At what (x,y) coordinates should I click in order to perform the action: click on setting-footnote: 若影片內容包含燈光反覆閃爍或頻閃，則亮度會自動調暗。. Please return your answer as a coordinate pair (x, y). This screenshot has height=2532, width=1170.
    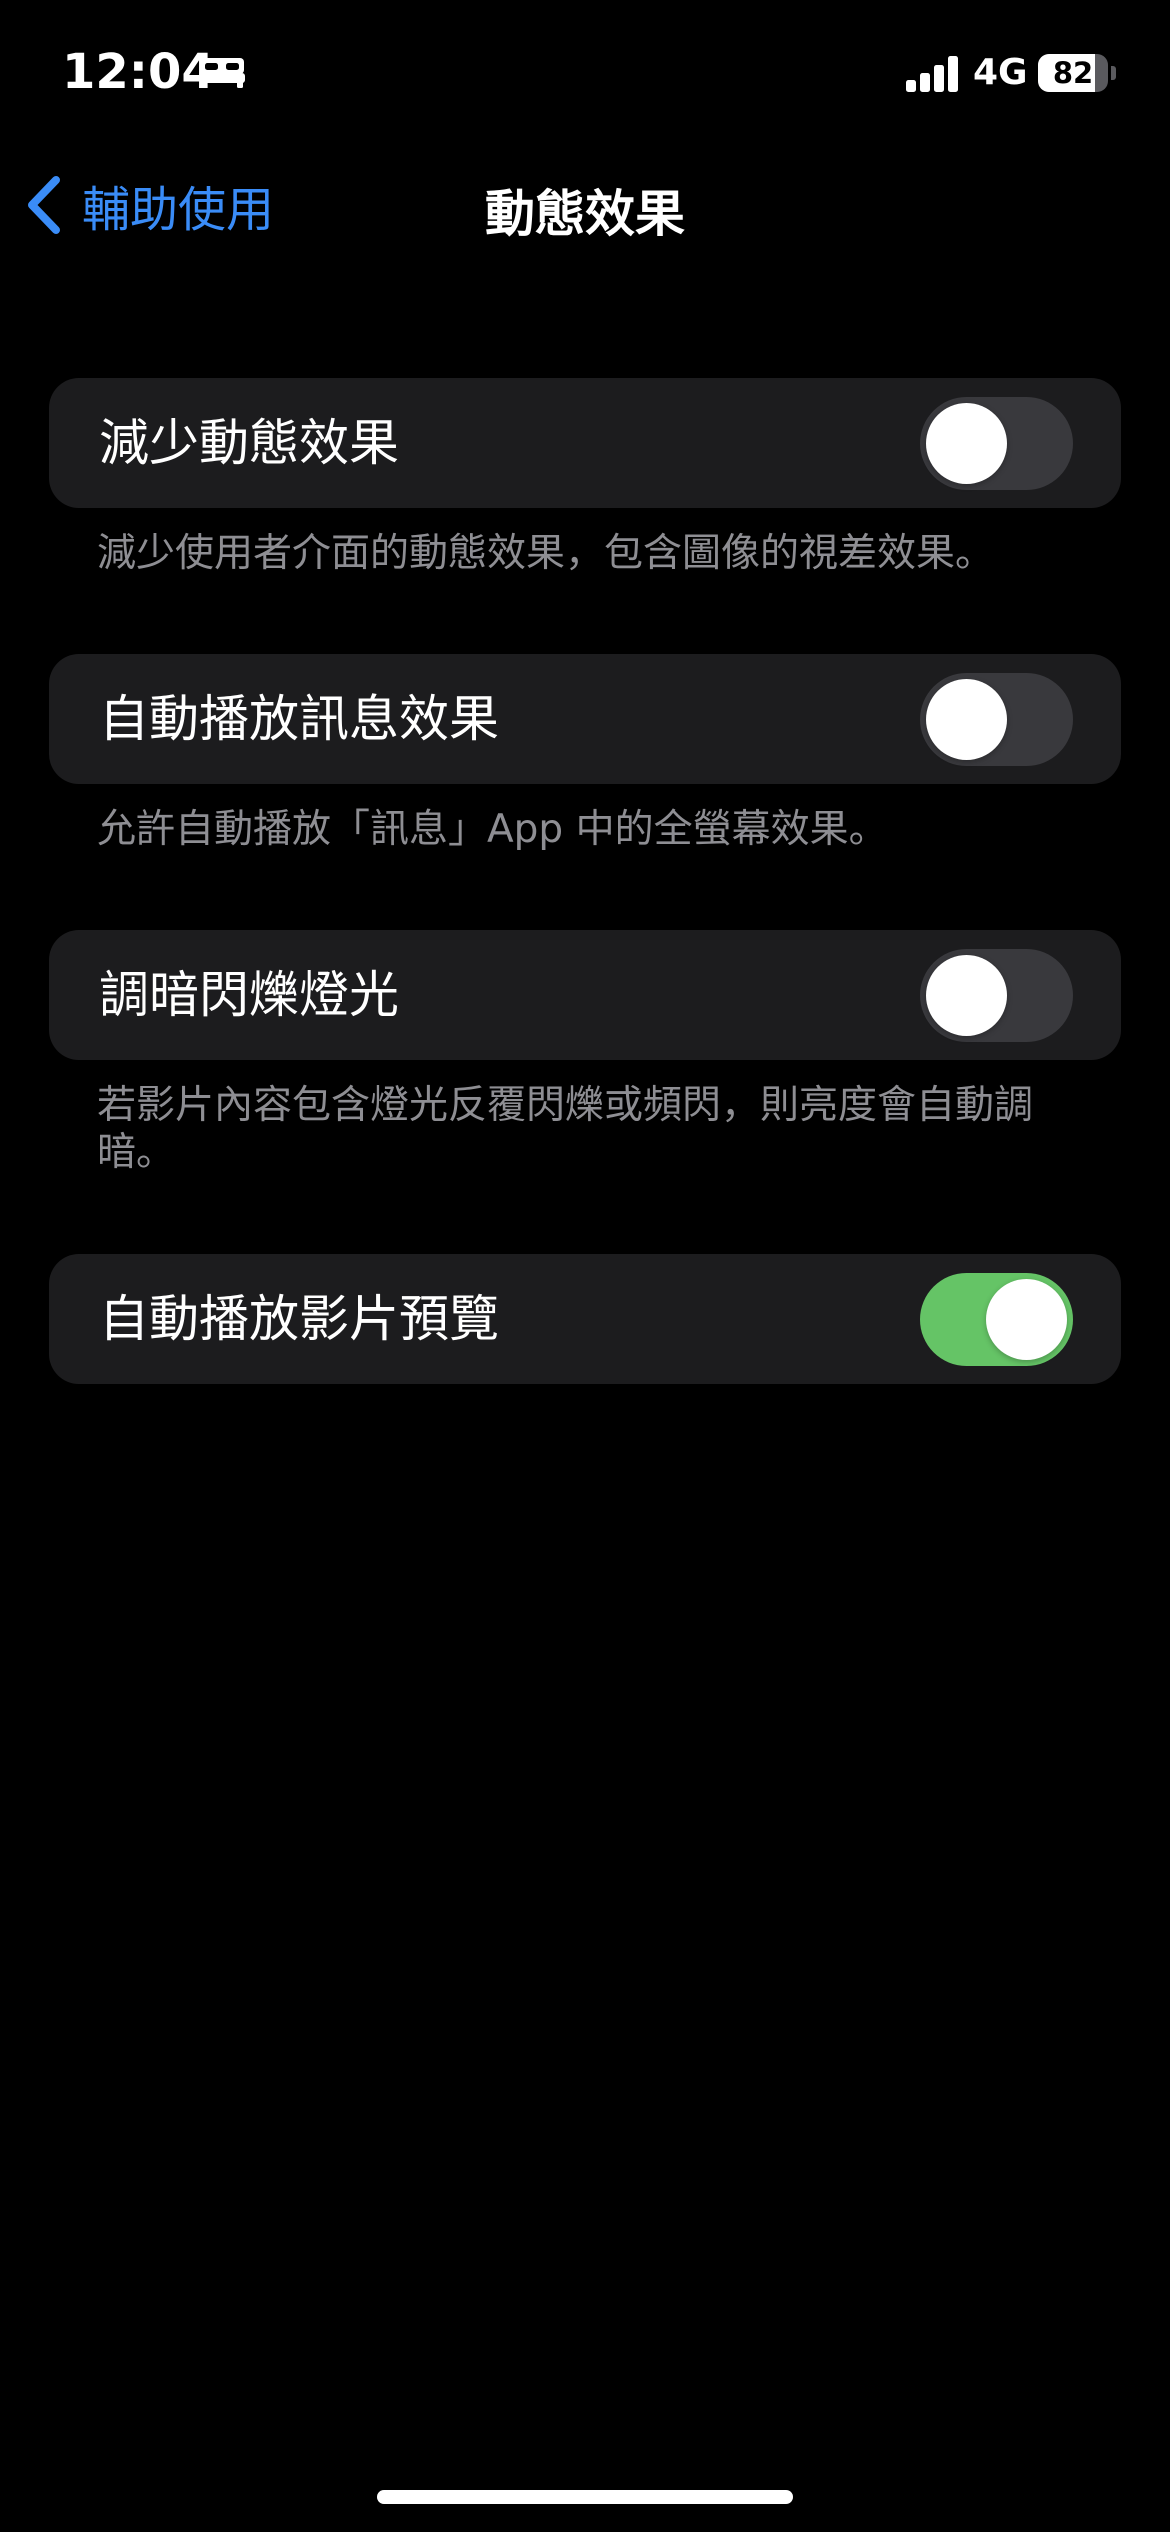
    Looking at the image, I should click on (565, 1129).